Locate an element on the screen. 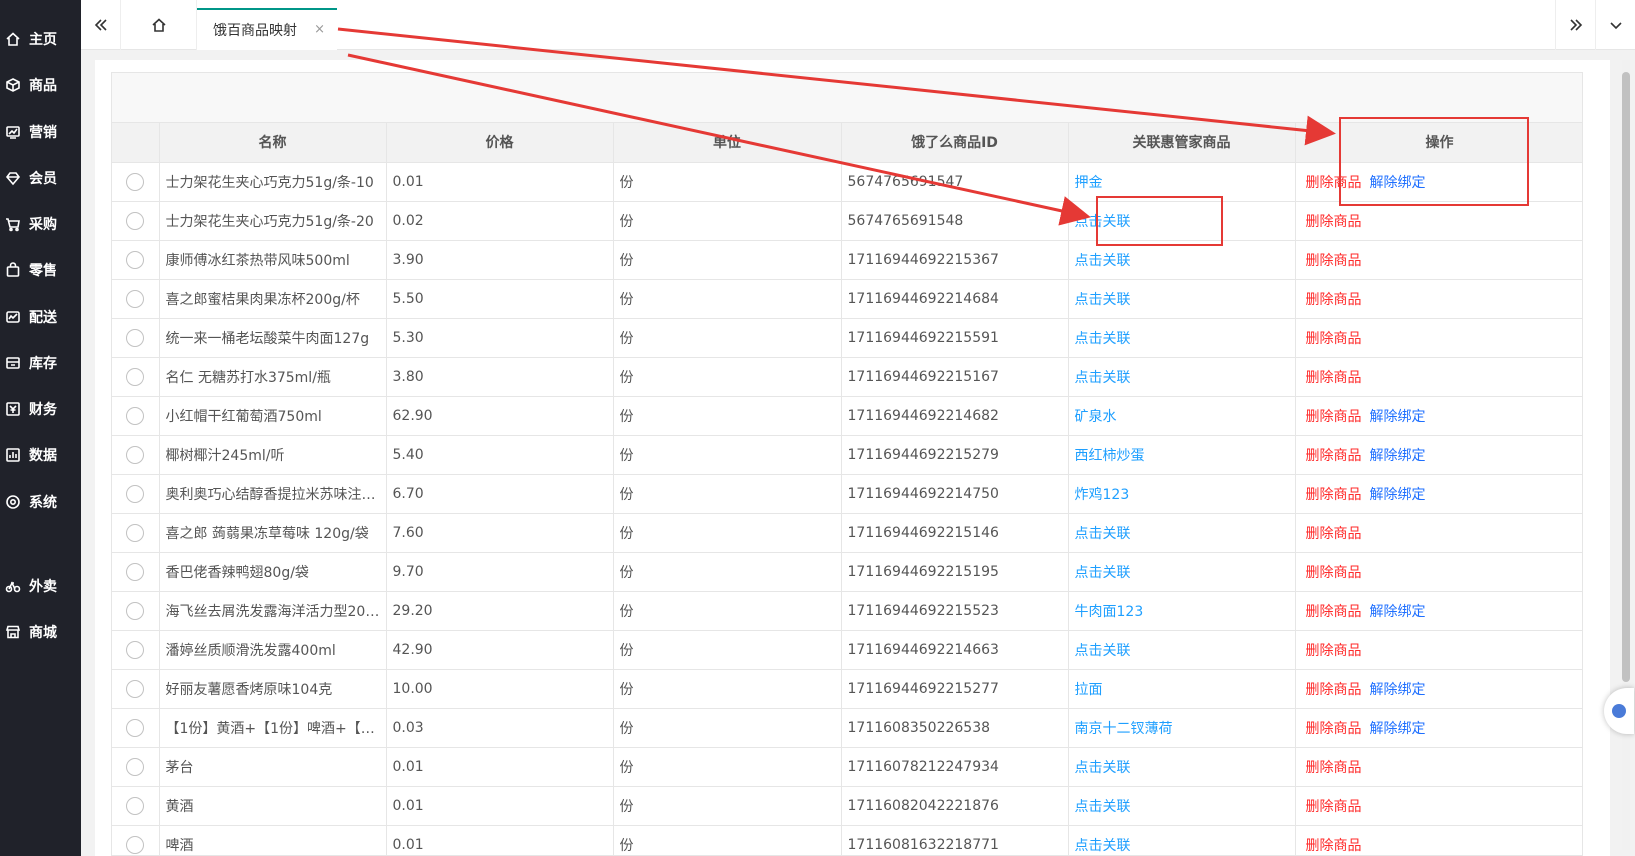 The width and height of the screenshot is (1635, 856). tab-menu-dropdown-button is located at coordinates (1615, 25).